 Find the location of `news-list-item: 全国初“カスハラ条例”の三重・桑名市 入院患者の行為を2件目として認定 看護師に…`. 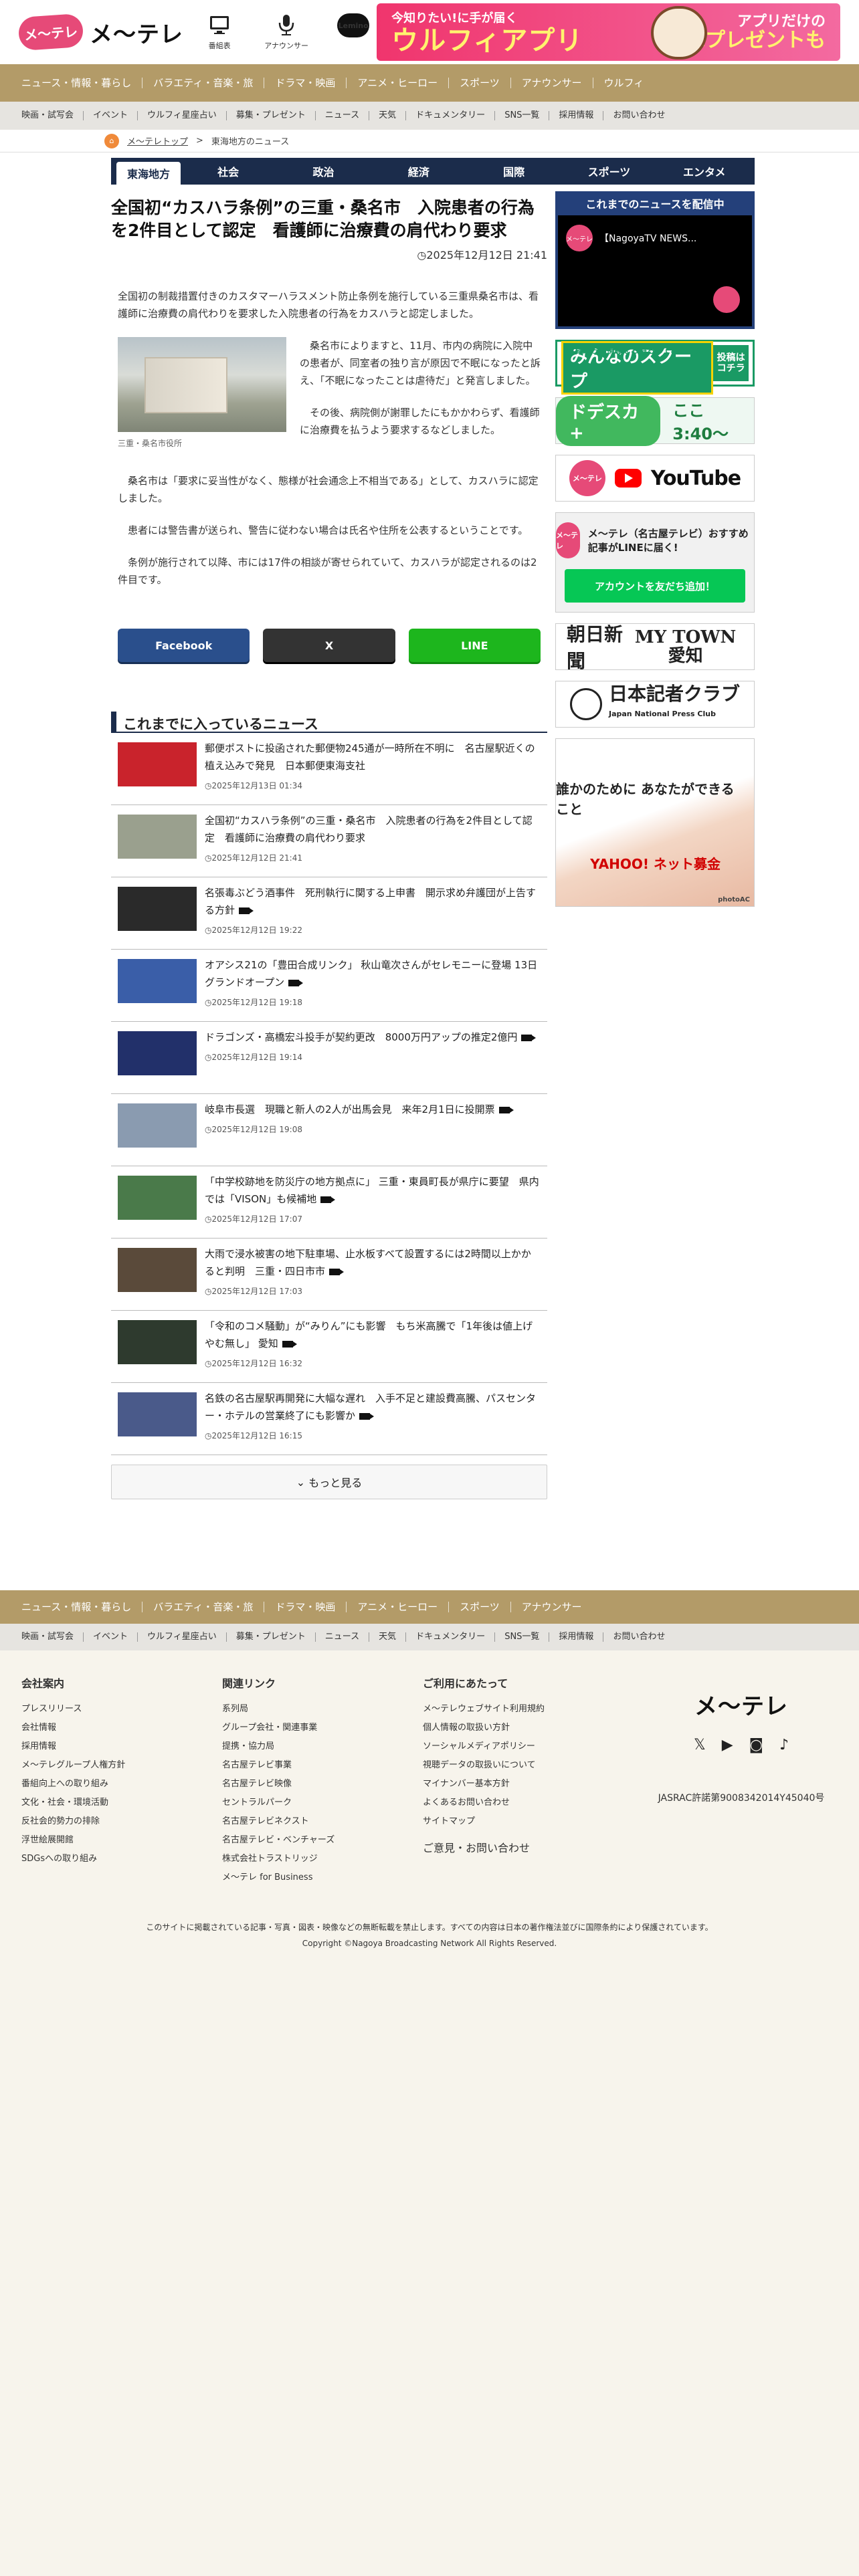

news-list-item: 全国初“カスハラ条例”の三重・桑名市 入院患者の行為を2件目として認定 看護師に… is located at coordinates (329, 841).